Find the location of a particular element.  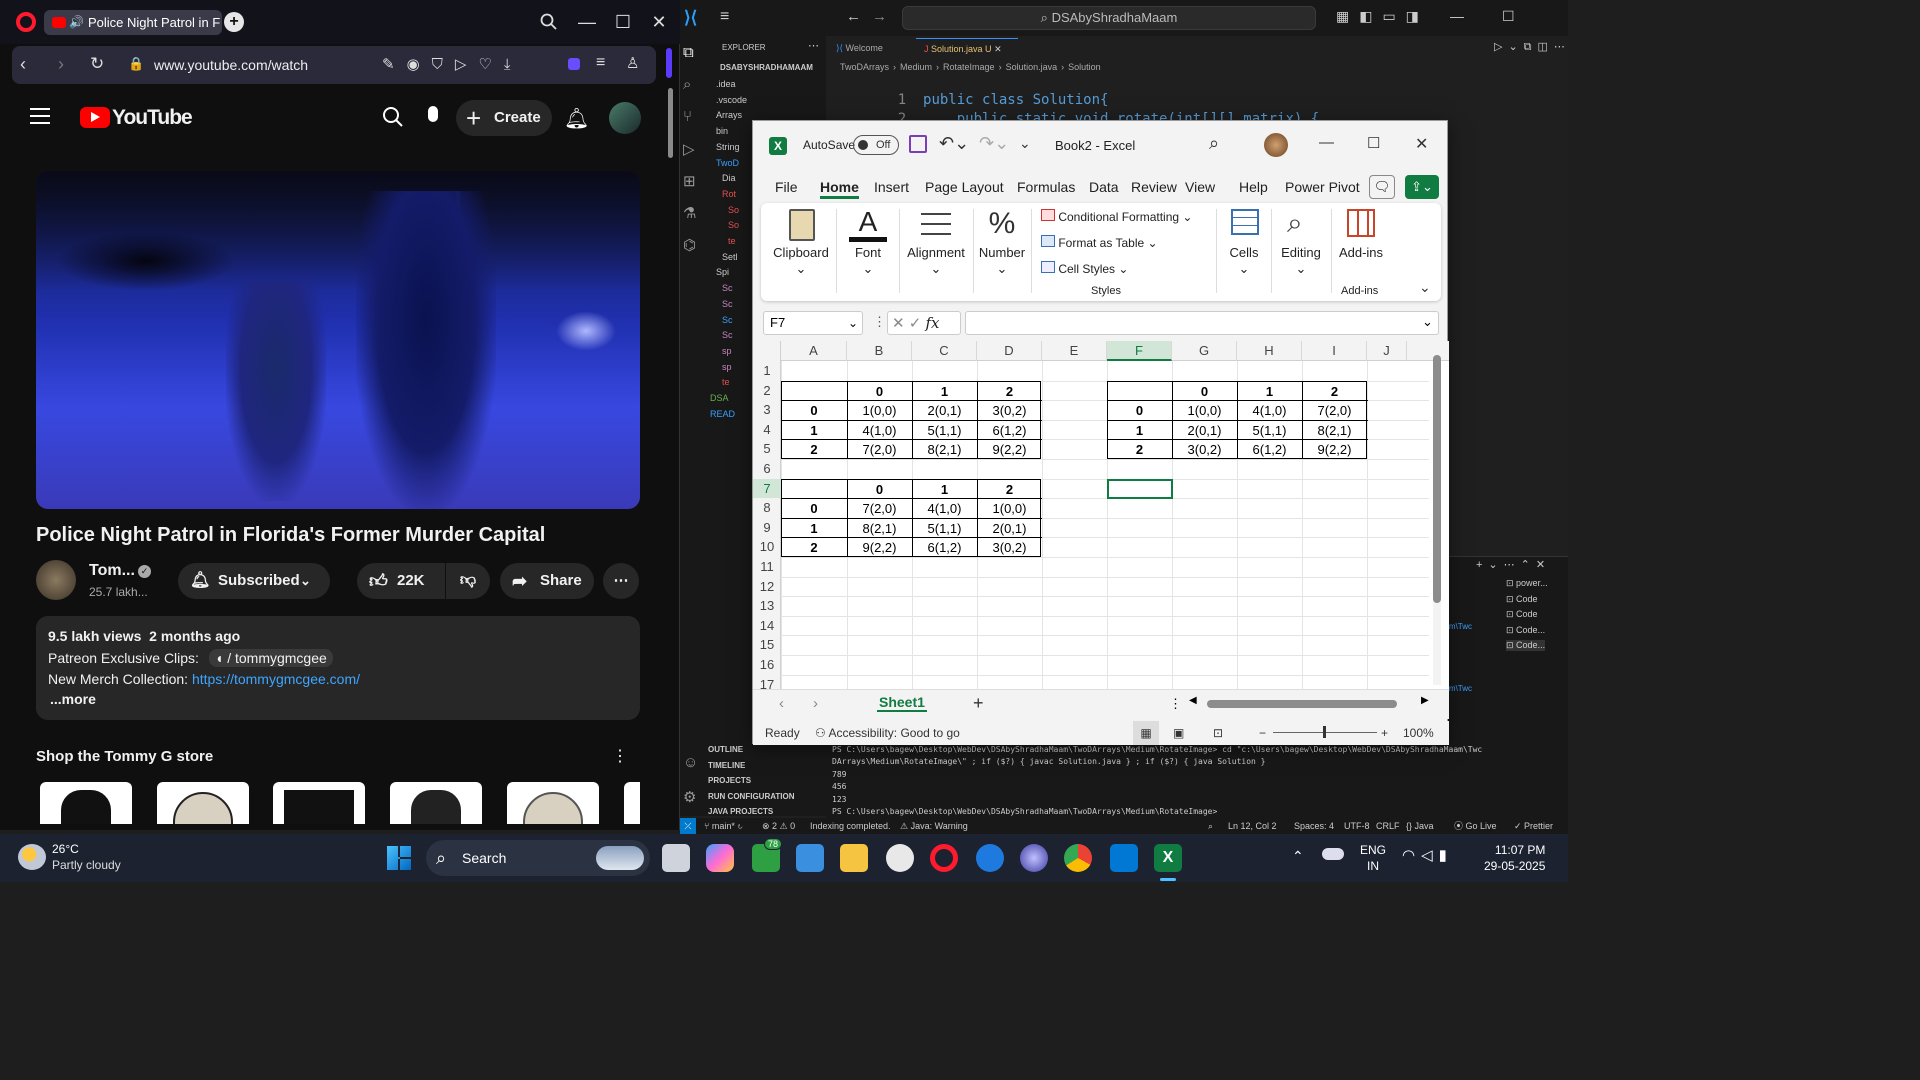

zoom-level: 100% is located at coordinates (1418, 733).